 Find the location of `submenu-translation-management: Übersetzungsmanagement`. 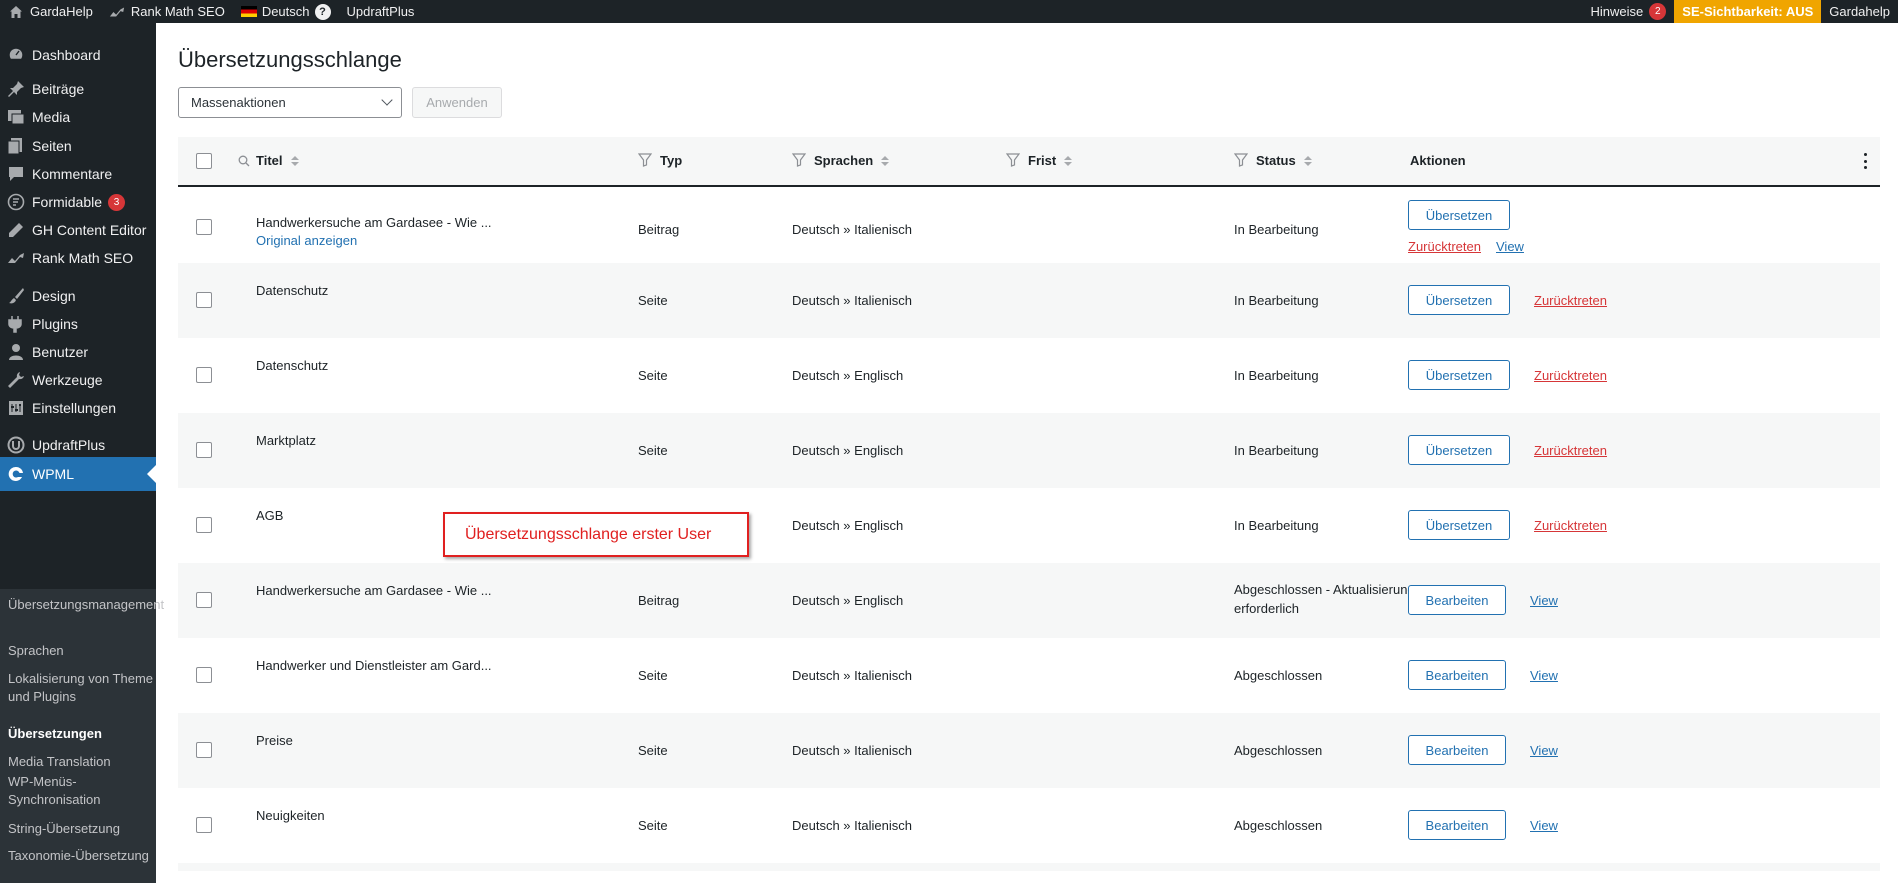

submenu-translation-management: Übersetzungsmanagement is located at coordinates (86, 605).